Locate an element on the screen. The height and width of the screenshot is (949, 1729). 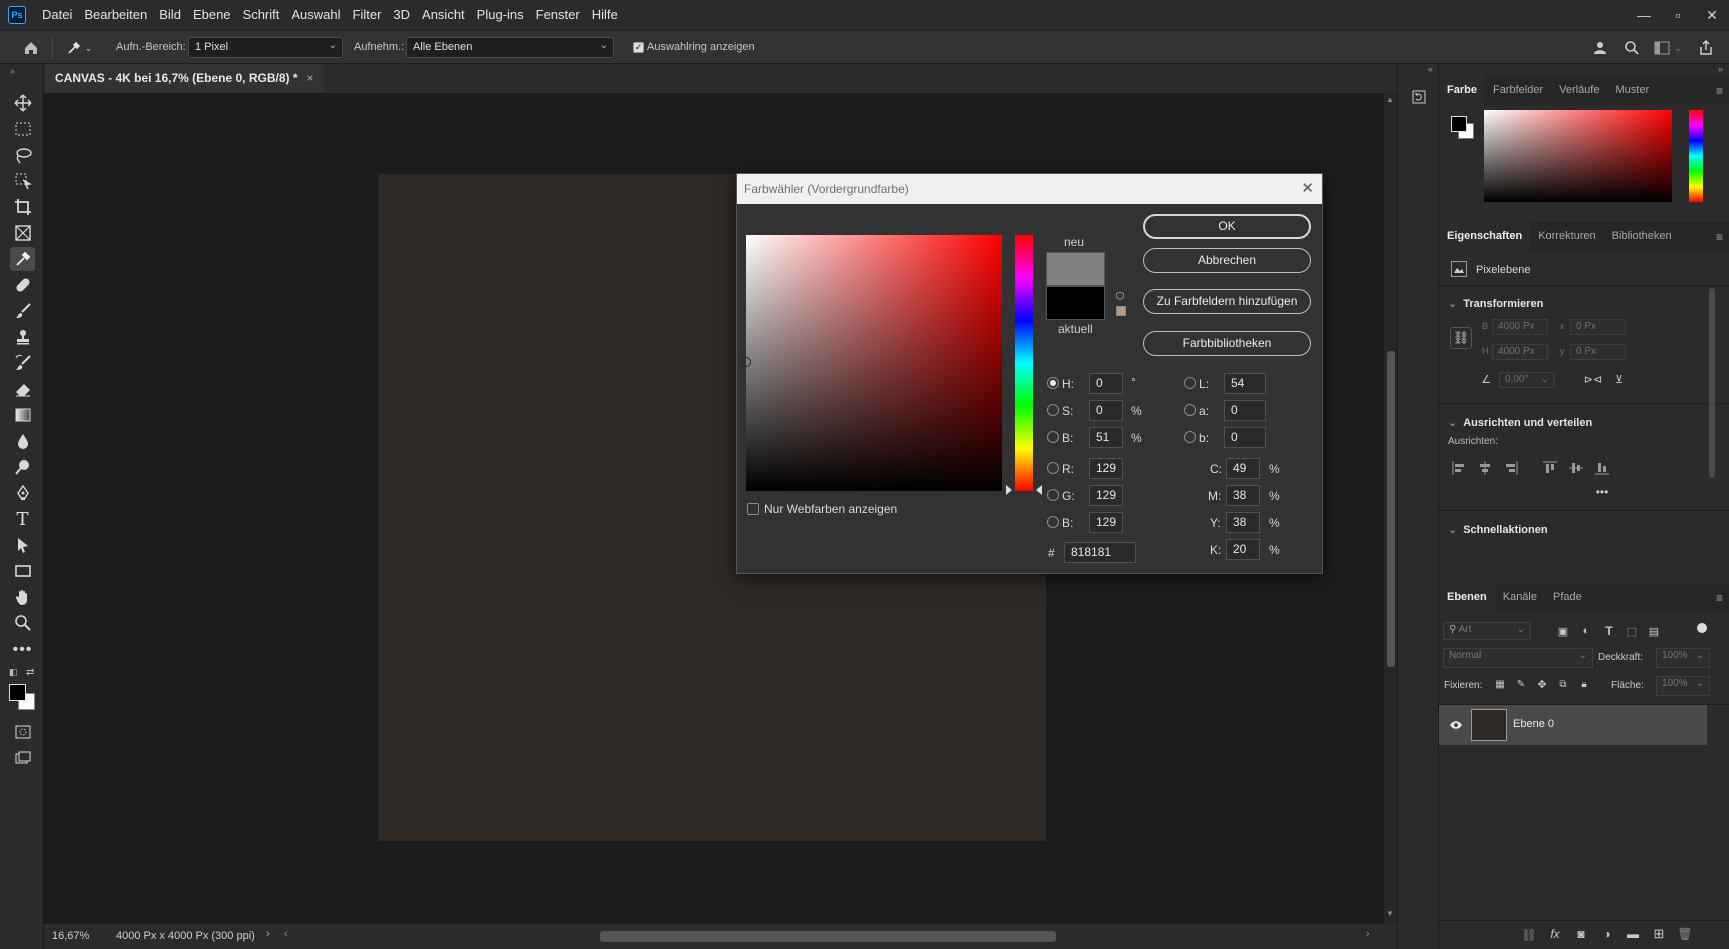
hand-tool-icon is located at coordinates (22, 597).